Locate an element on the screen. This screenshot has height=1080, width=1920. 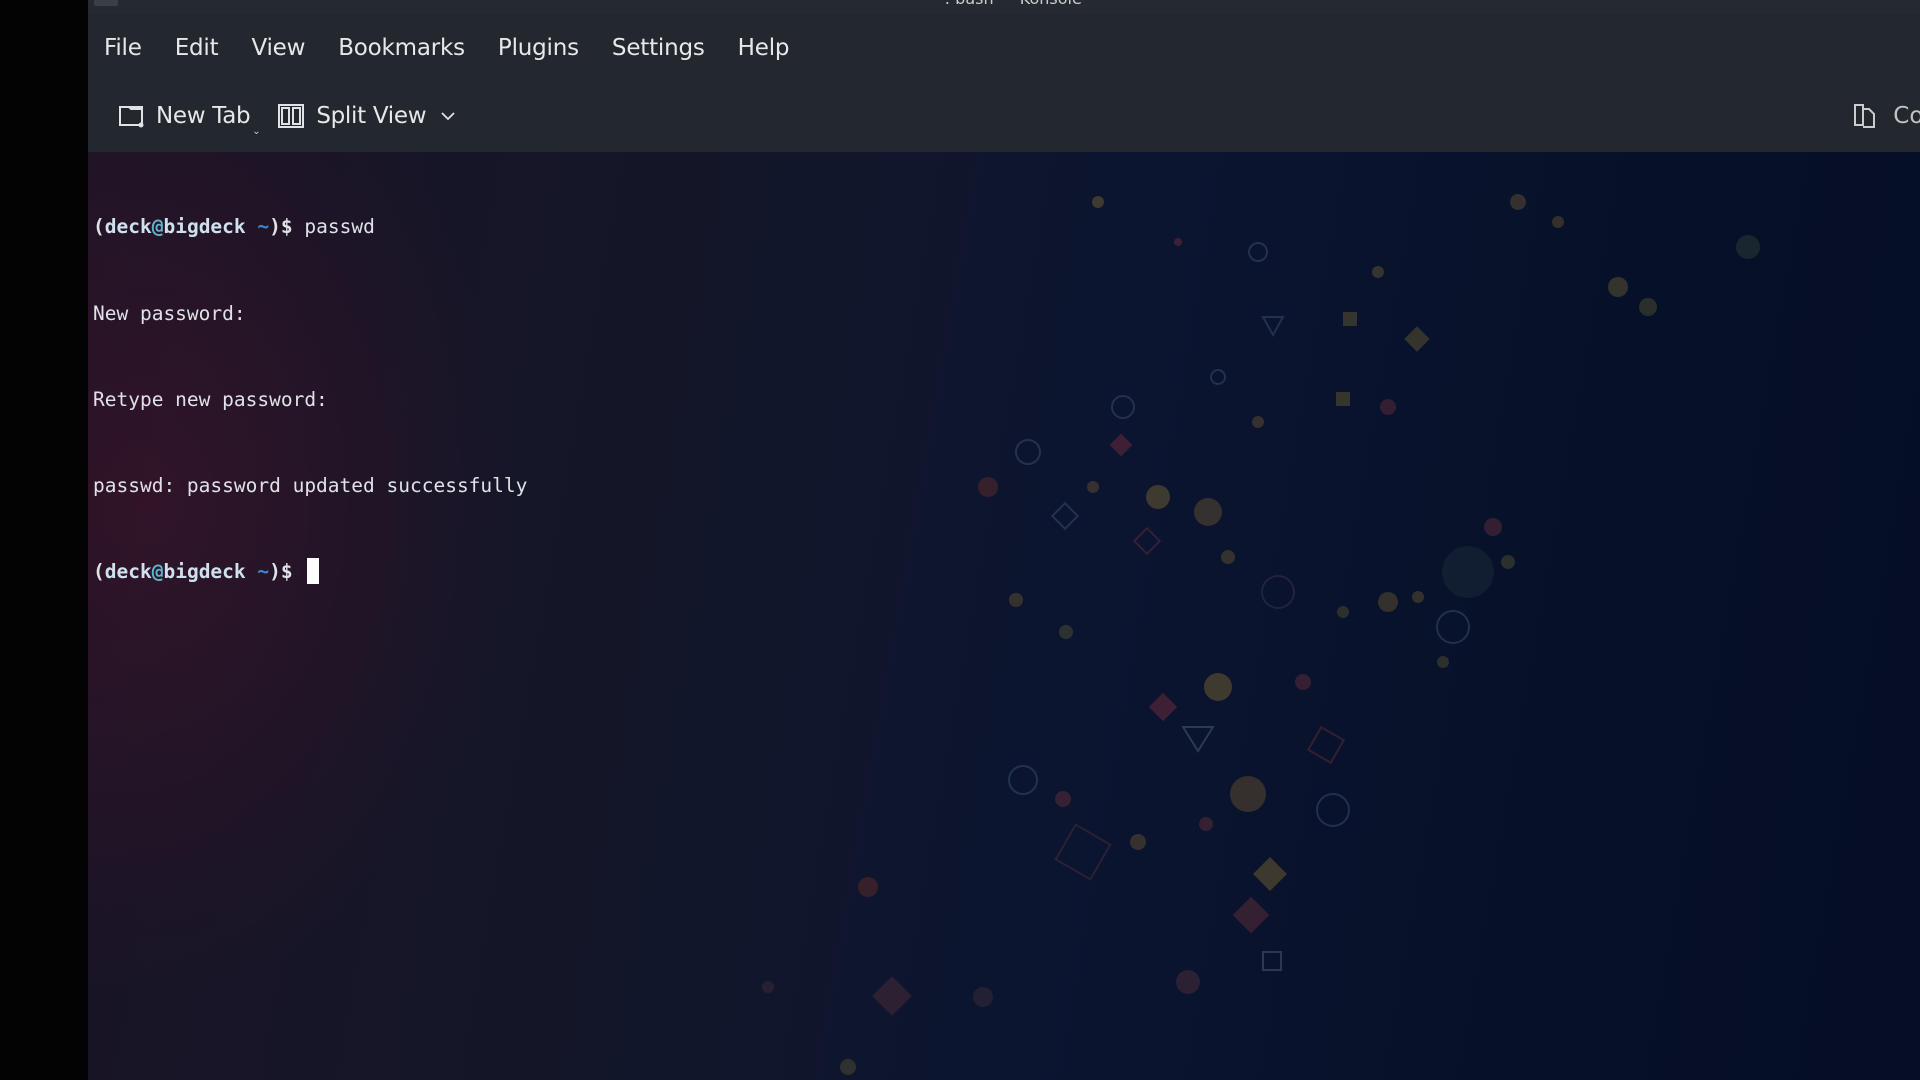
terminal-command: passwd is located at coordinates (339, 227).